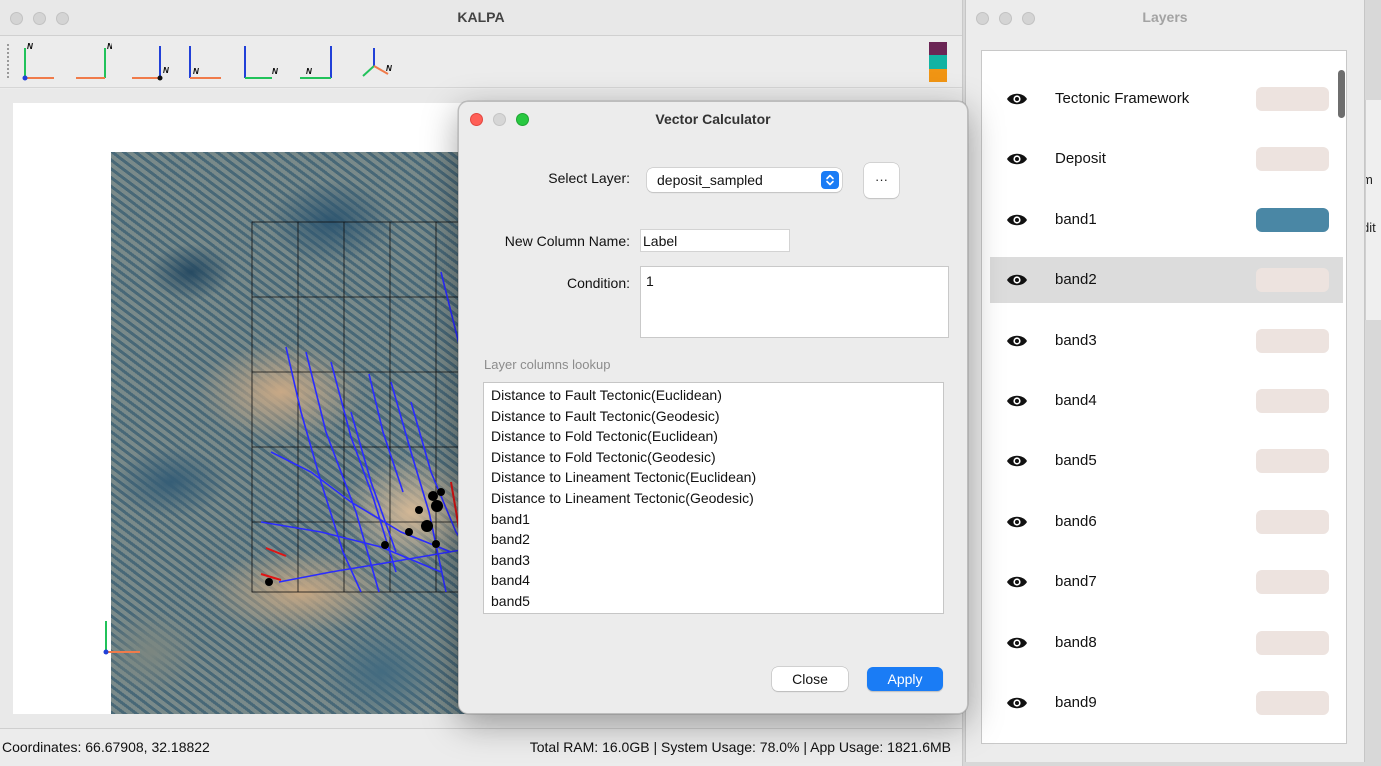 This screenshot has width=1381, height=766. What do you see at coordinates (830, 180) in the screenshot?
I see `dropdown-stepper-icon` at bounding box center [830, 180].